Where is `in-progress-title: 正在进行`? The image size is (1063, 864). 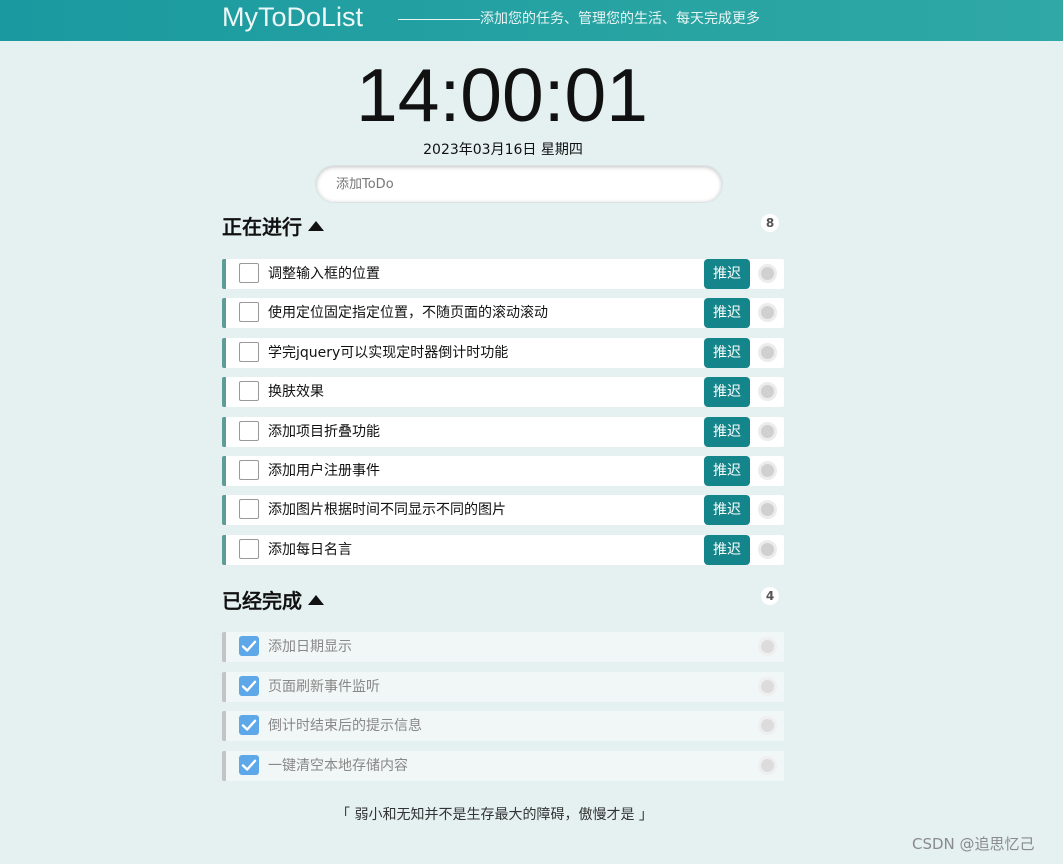
in-progress-title: 正在进行 is located at coordinates (262, 227).